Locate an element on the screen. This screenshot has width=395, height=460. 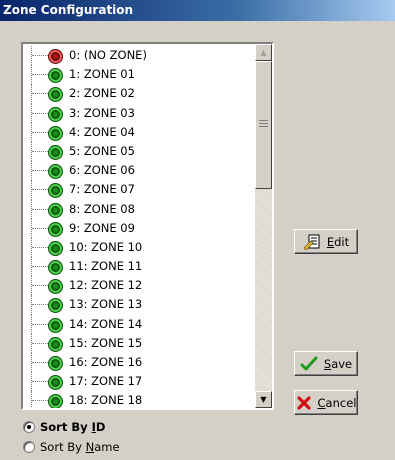
edit-document-icon is located at coordinates (311, 242).